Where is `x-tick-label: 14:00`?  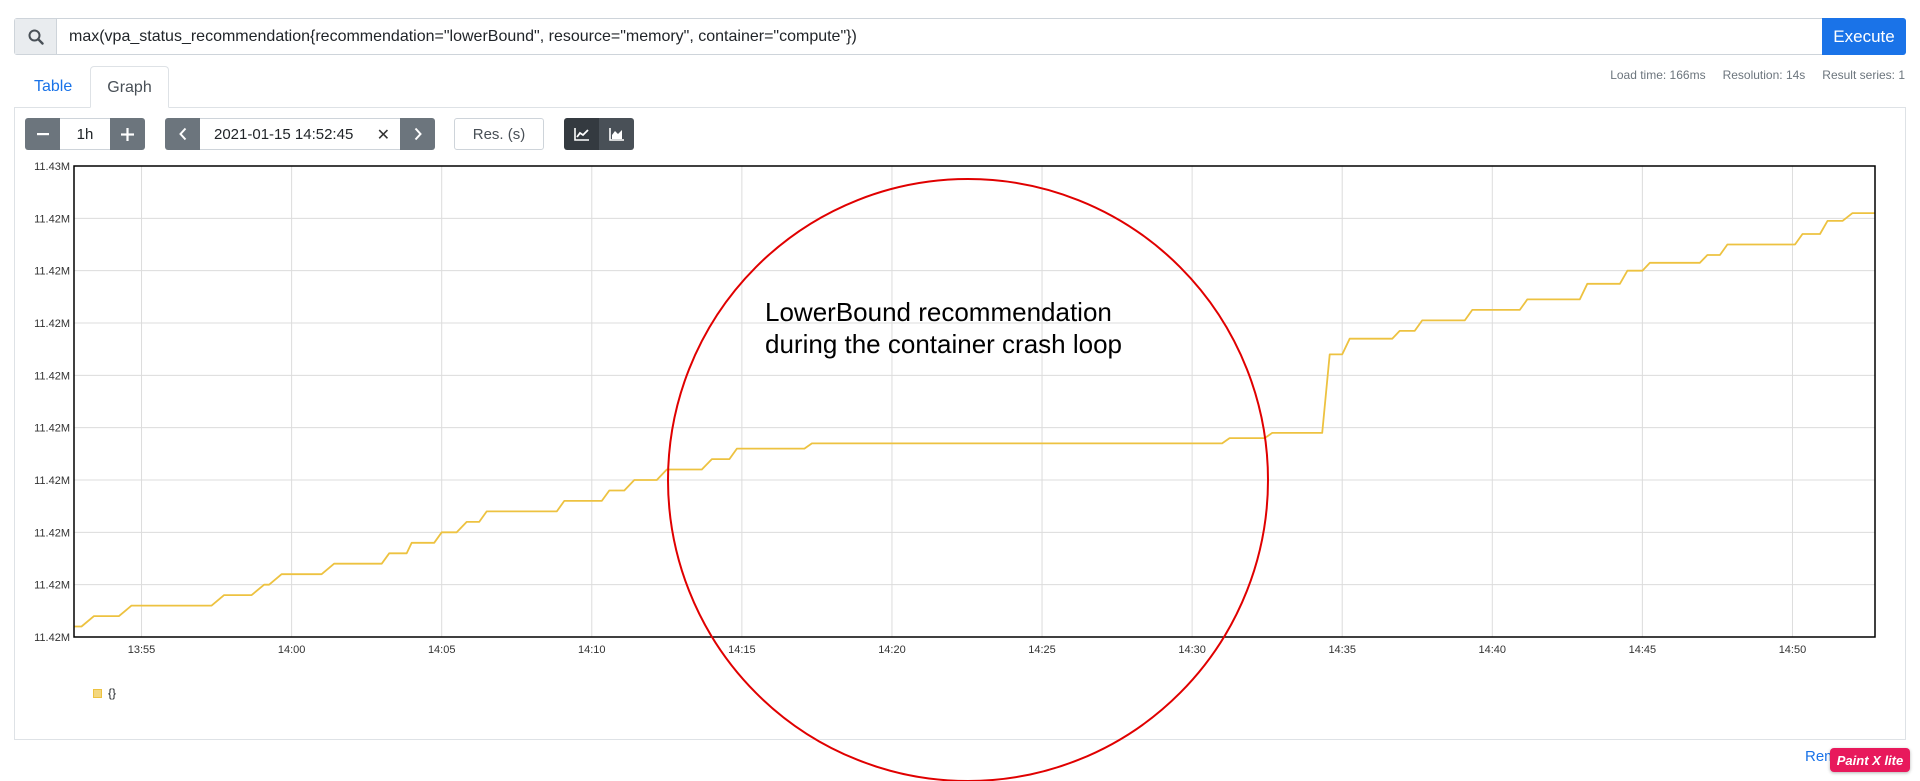 x-tick-label: 14:00 is located at coordinates (292, 650).